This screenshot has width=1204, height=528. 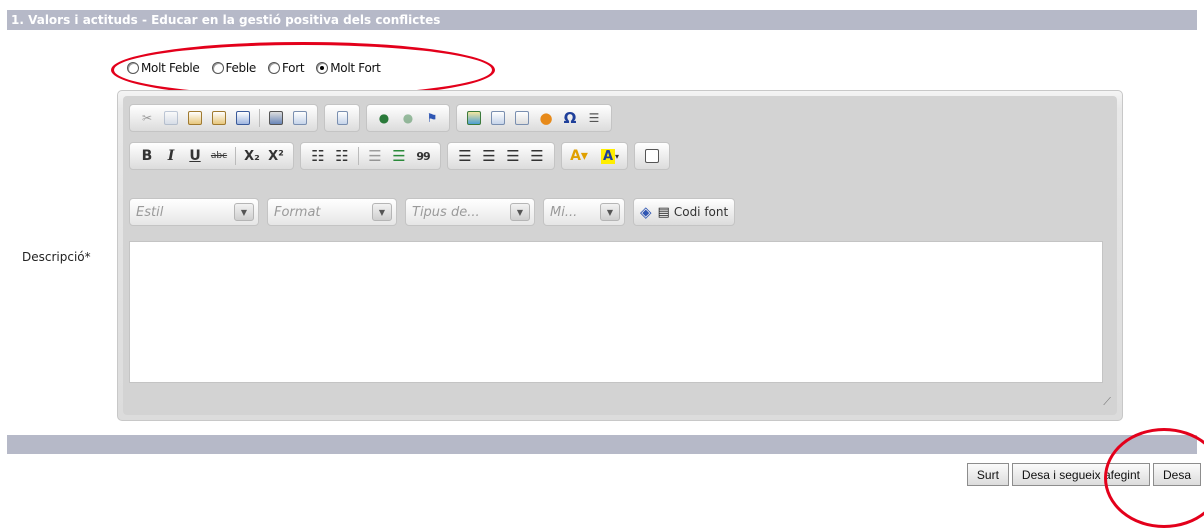 I want to click on radio-fort: Fort, so click(x=286, y=68).